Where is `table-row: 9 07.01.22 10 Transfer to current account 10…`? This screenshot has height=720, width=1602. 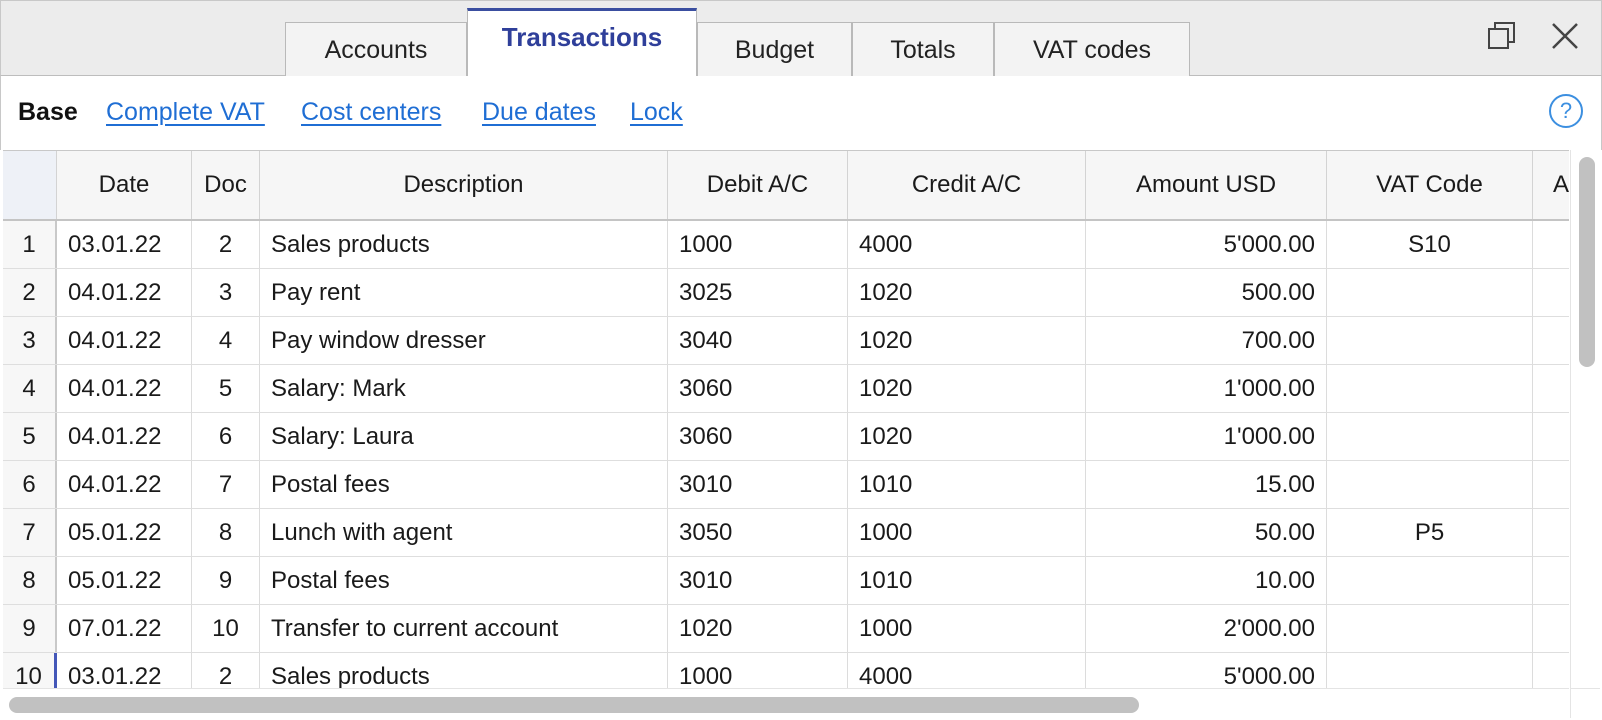
table-row: 9 07.01.22 10 Transfer to current account 10… is located at coordinates (786, 629).